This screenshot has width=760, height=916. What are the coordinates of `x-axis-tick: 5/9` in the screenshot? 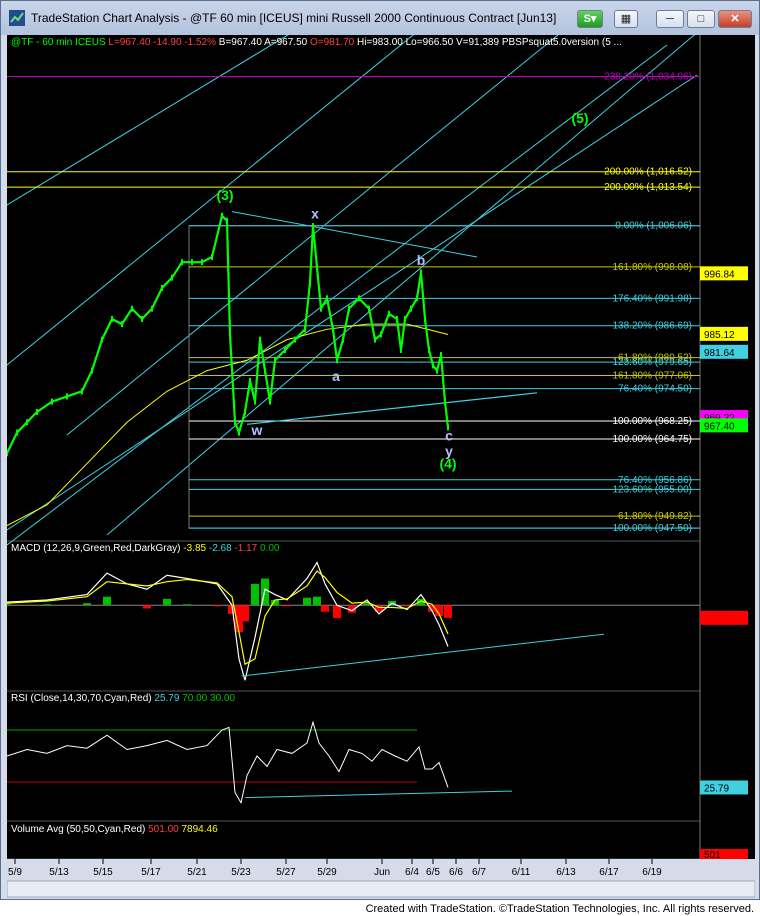 It's located at (15, 872).